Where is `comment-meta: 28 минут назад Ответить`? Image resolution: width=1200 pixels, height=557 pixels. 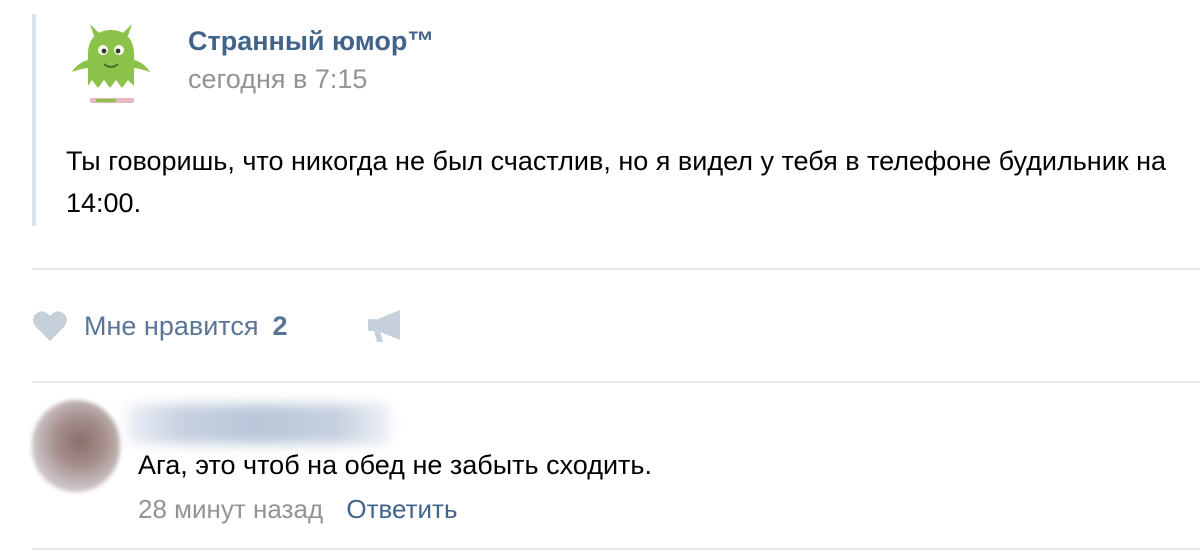
comment-meta: 28 минут назад Ответить is located at coordinates (298, 509).